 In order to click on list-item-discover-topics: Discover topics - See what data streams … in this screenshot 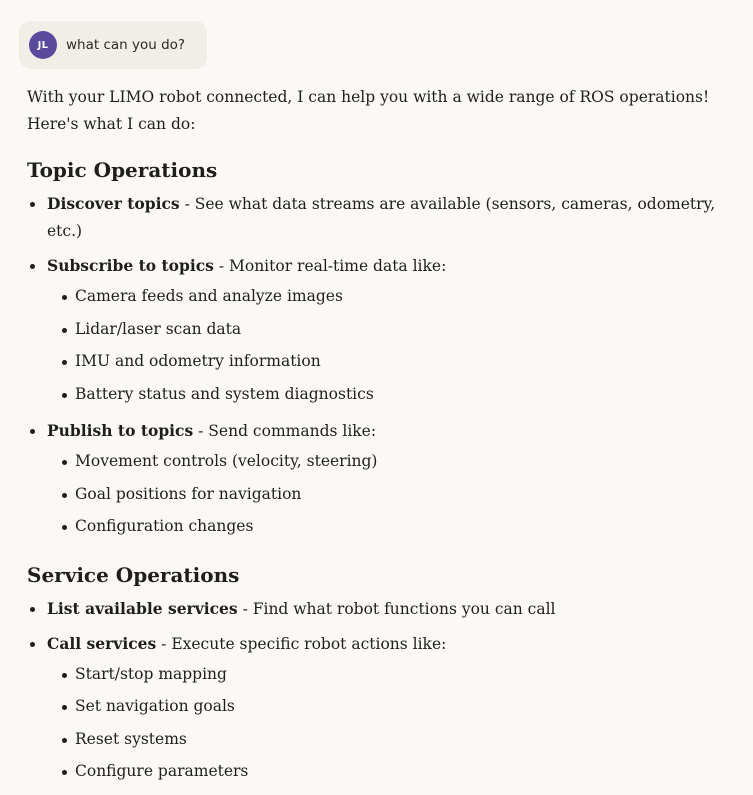, I will do `click(377, 217)`.